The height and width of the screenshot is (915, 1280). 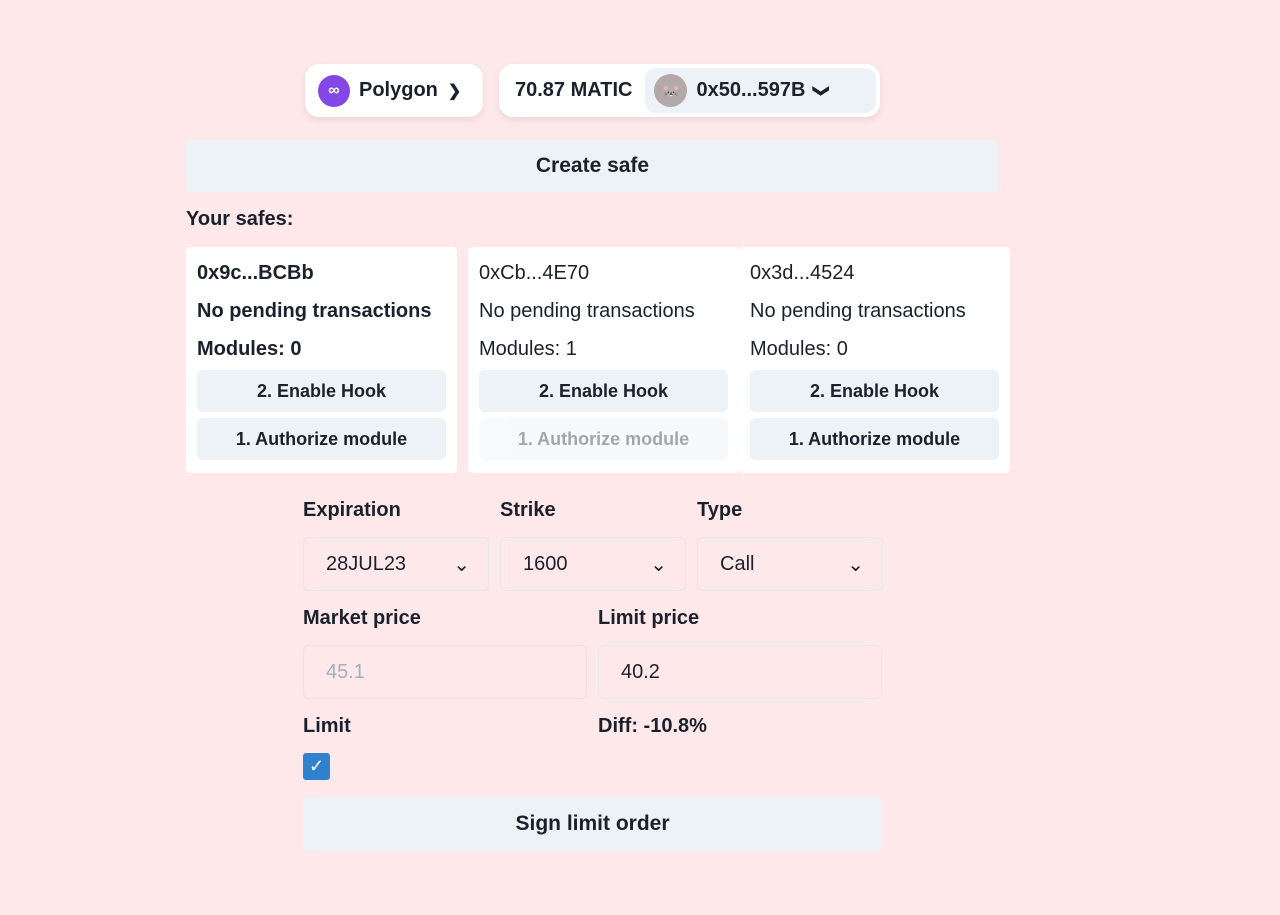 What do you see at coordinates (802, 273) in the screenshot?
I see `safe-address: 0x3d...4524` at bounding box center [802, 273].